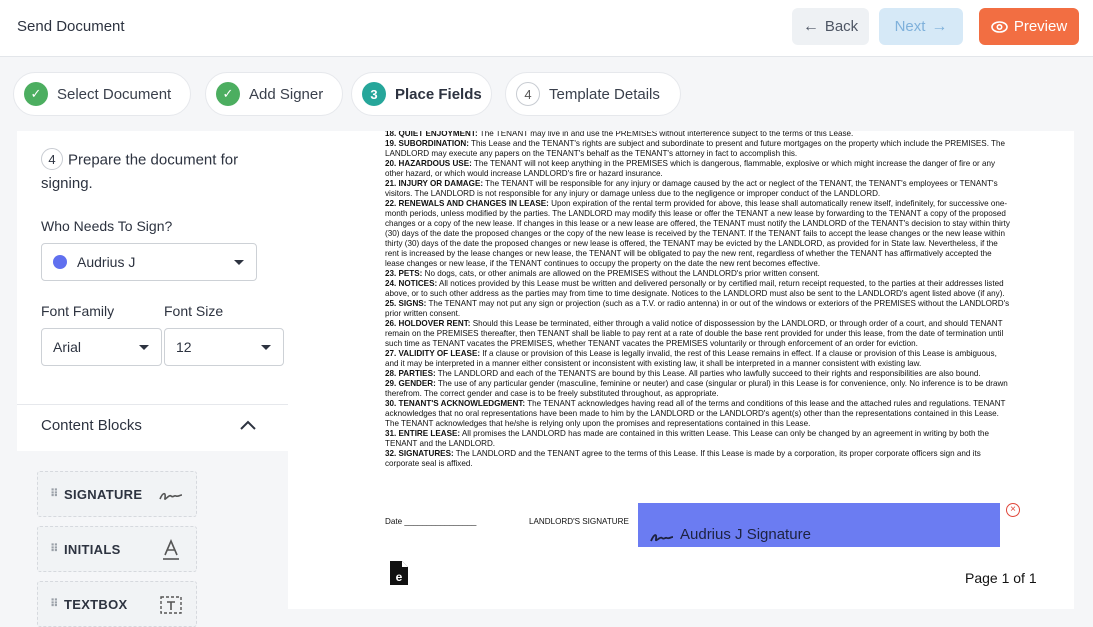  Describe the element at coordinates (60, 262) in the screenshot. I see `signer-color-dot` at that location.